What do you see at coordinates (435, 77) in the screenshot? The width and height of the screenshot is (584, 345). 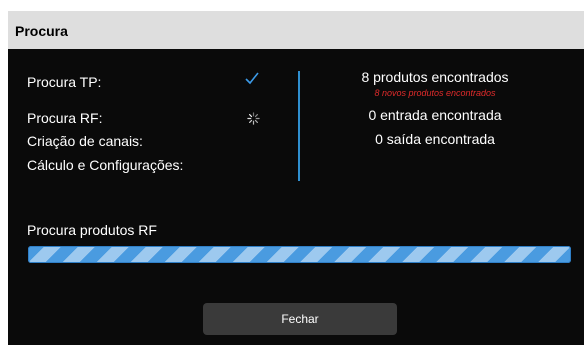 I see `products-found-text: 8 produtos encontrados` at bounding box center [435, 77].